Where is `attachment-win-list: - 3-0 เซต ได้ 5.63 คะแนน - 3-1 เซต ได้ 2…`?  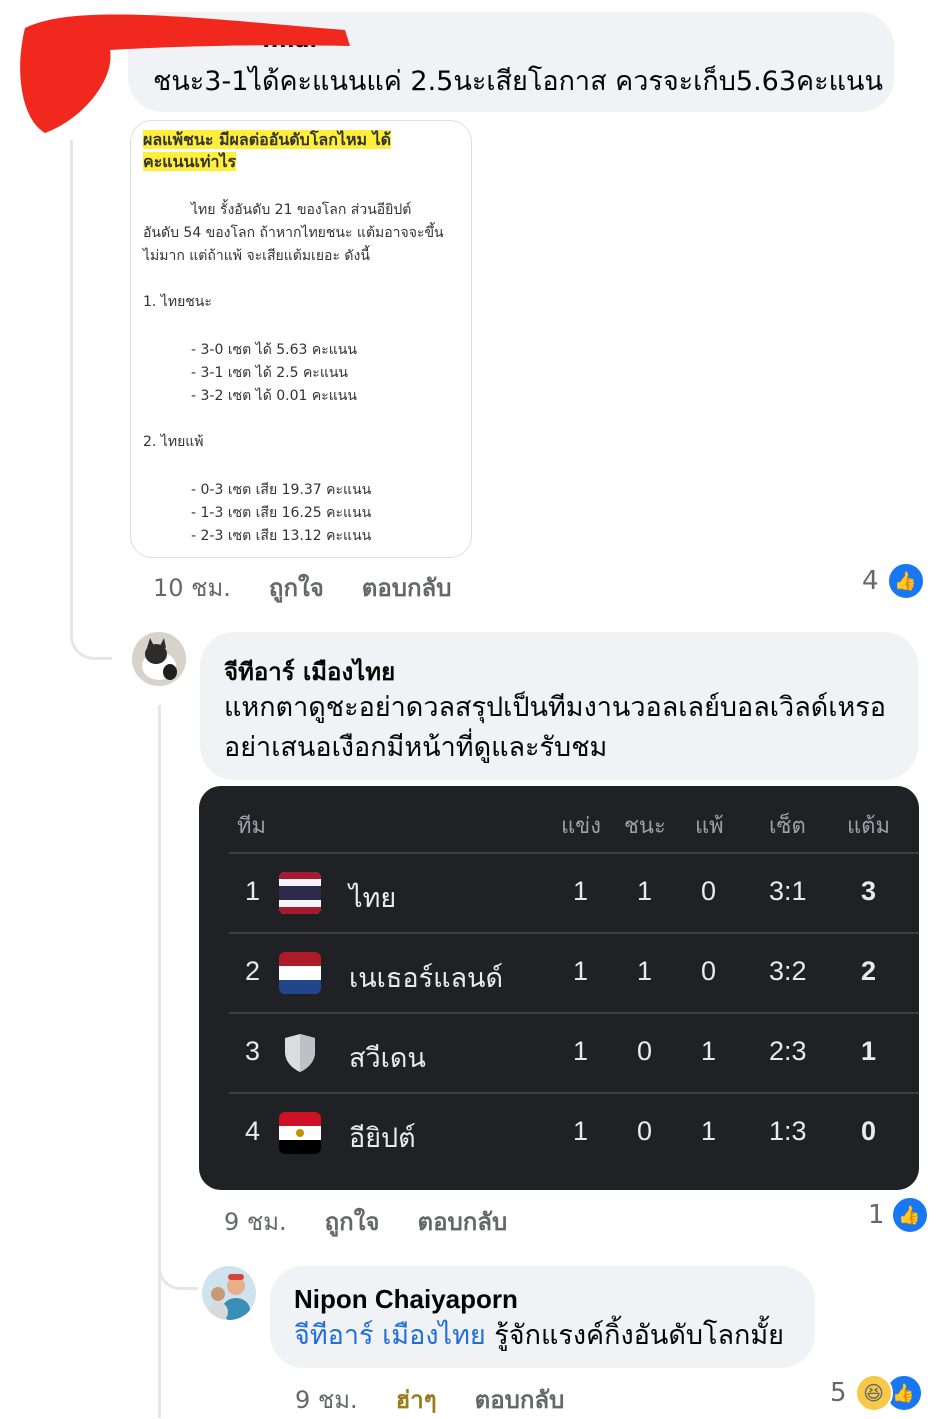 attachment-win-list: - 3-0 เซต ได้ 5.63 คะแนน - 3-1 เซต ได้ 2… is located at coordinates (274, 373).